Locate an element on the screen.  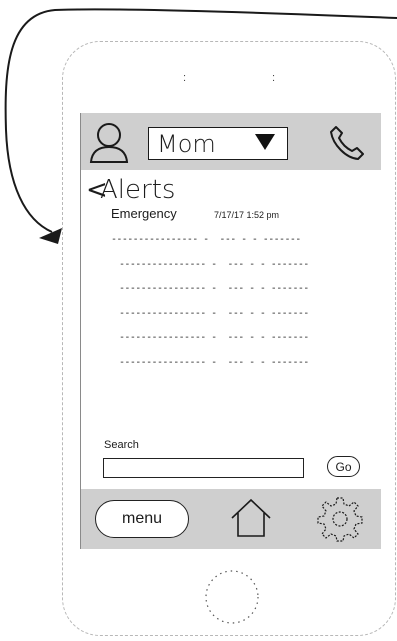
user-icon is located at coordinates (109, 142).